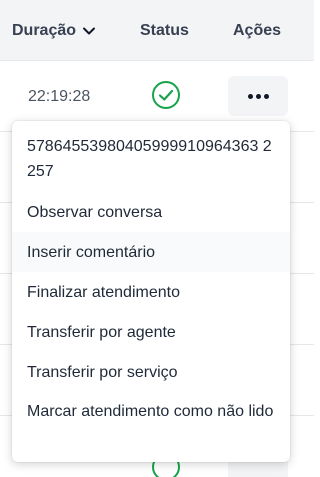 This screenshot has height=477, width=320. I want to click on more-horizontal-icon, so click(258, 96).